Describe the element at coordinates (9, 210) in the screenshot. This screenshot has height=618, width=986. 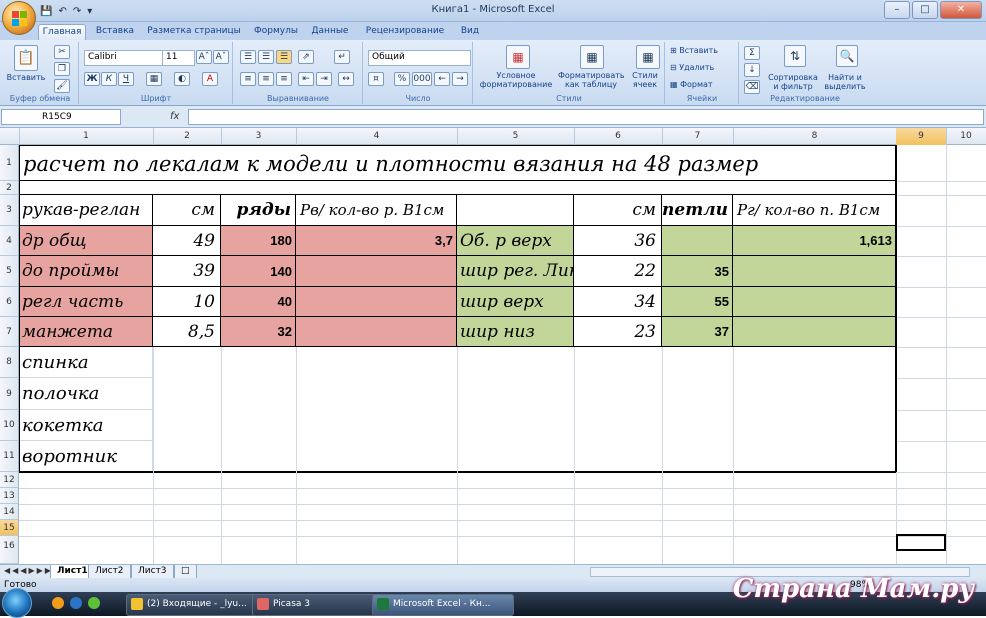
I see `row-header: 3` at that location.